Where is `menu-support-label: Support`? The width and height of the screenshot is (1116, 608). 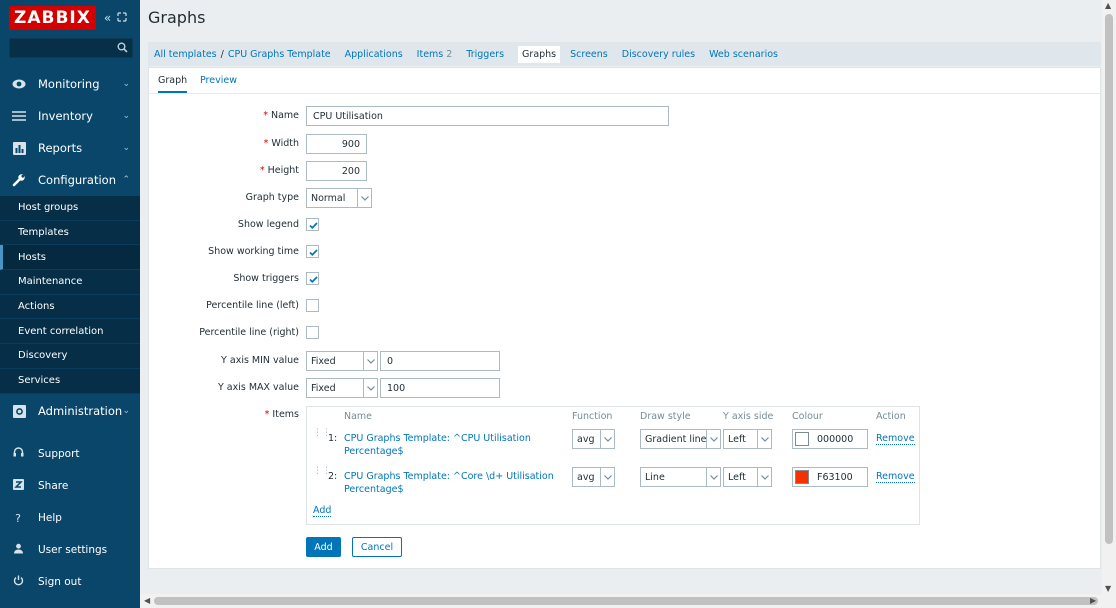 menu-support-label: Support is located at coordinates (59, 454).